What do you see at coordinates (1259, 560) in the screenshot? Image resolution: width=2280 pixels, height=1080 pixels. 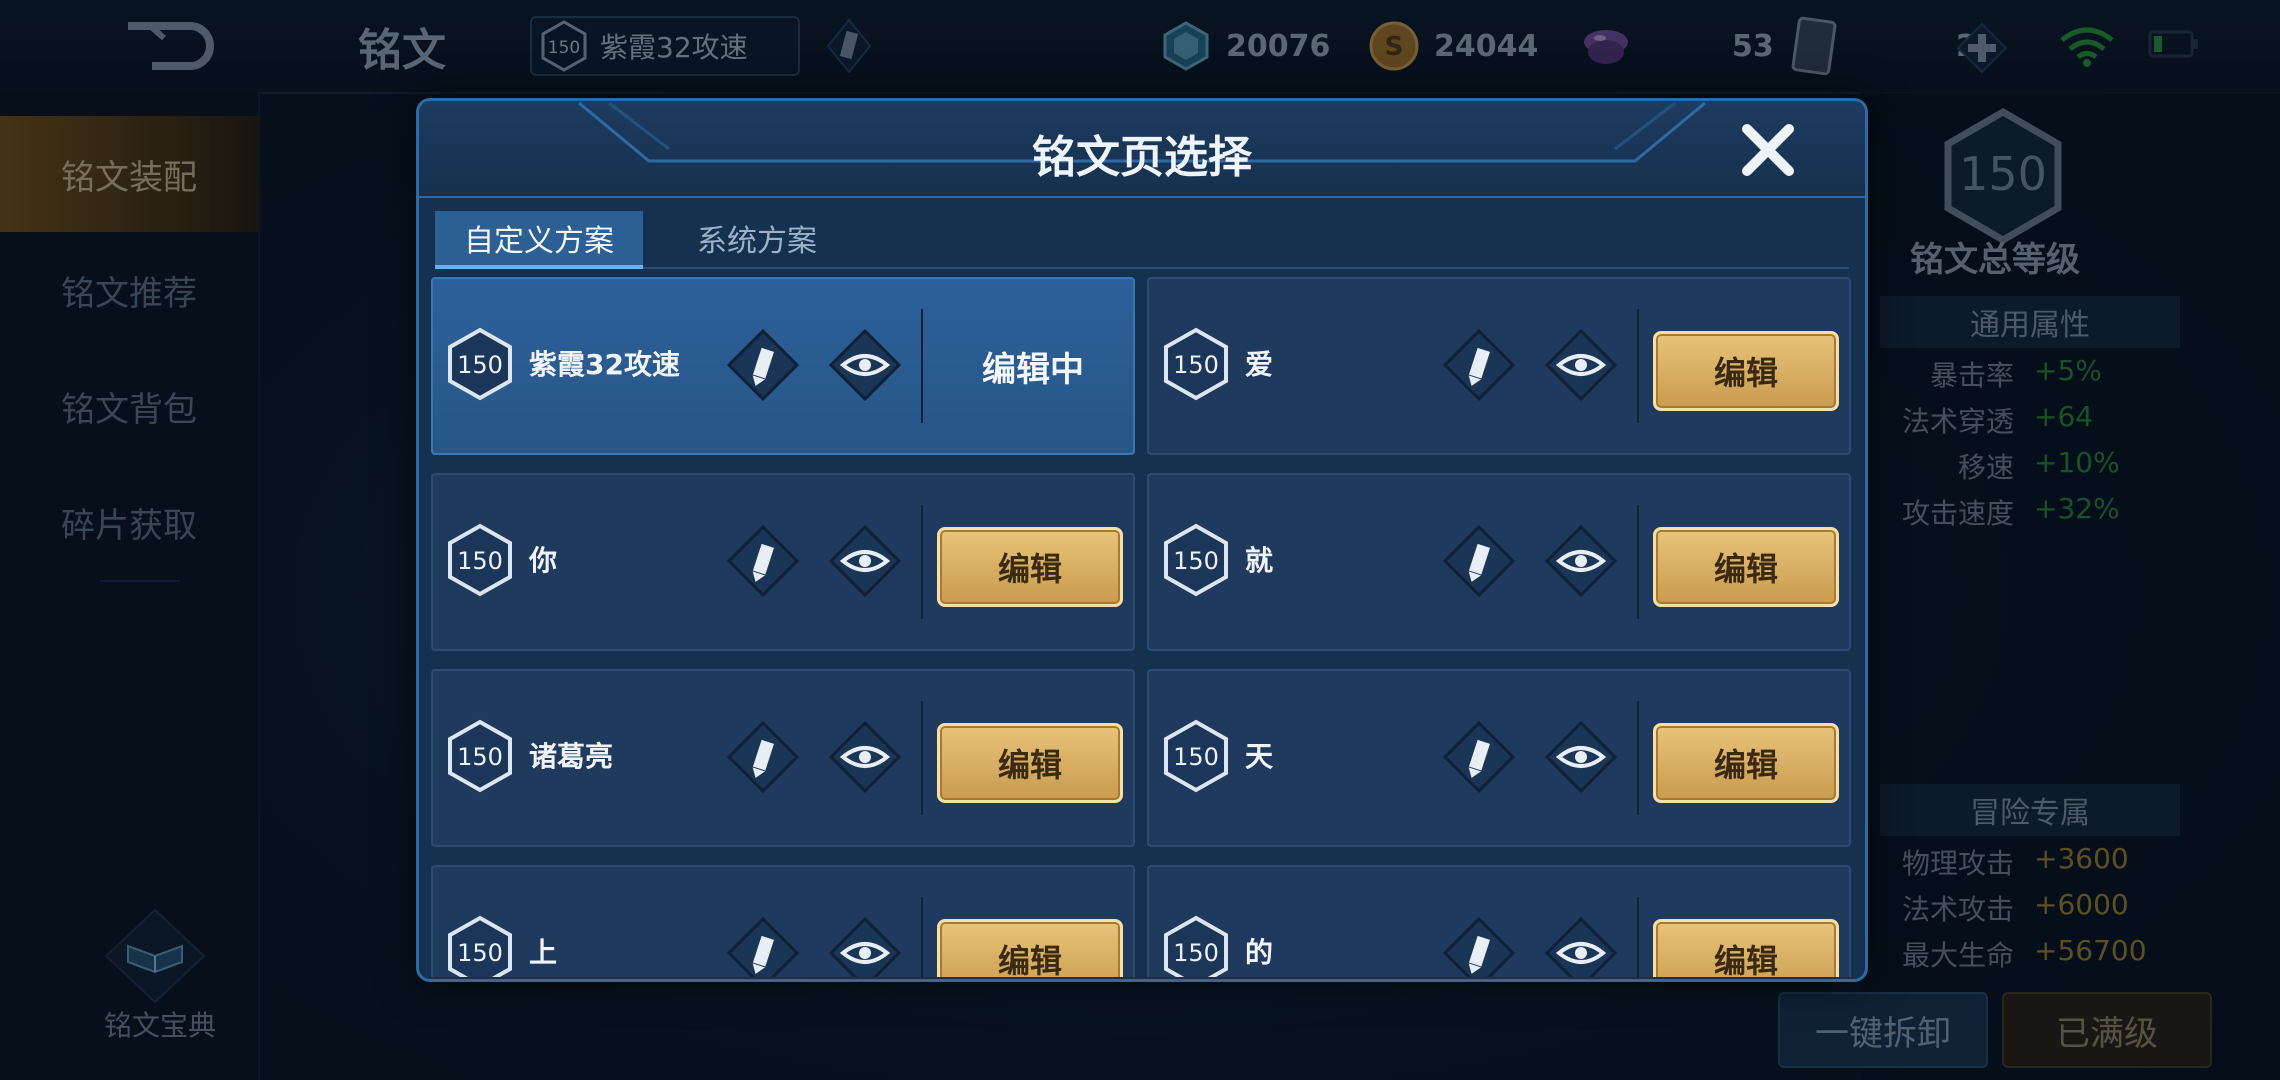 I see `page-name: 就` at bounding box center [1259, 560].